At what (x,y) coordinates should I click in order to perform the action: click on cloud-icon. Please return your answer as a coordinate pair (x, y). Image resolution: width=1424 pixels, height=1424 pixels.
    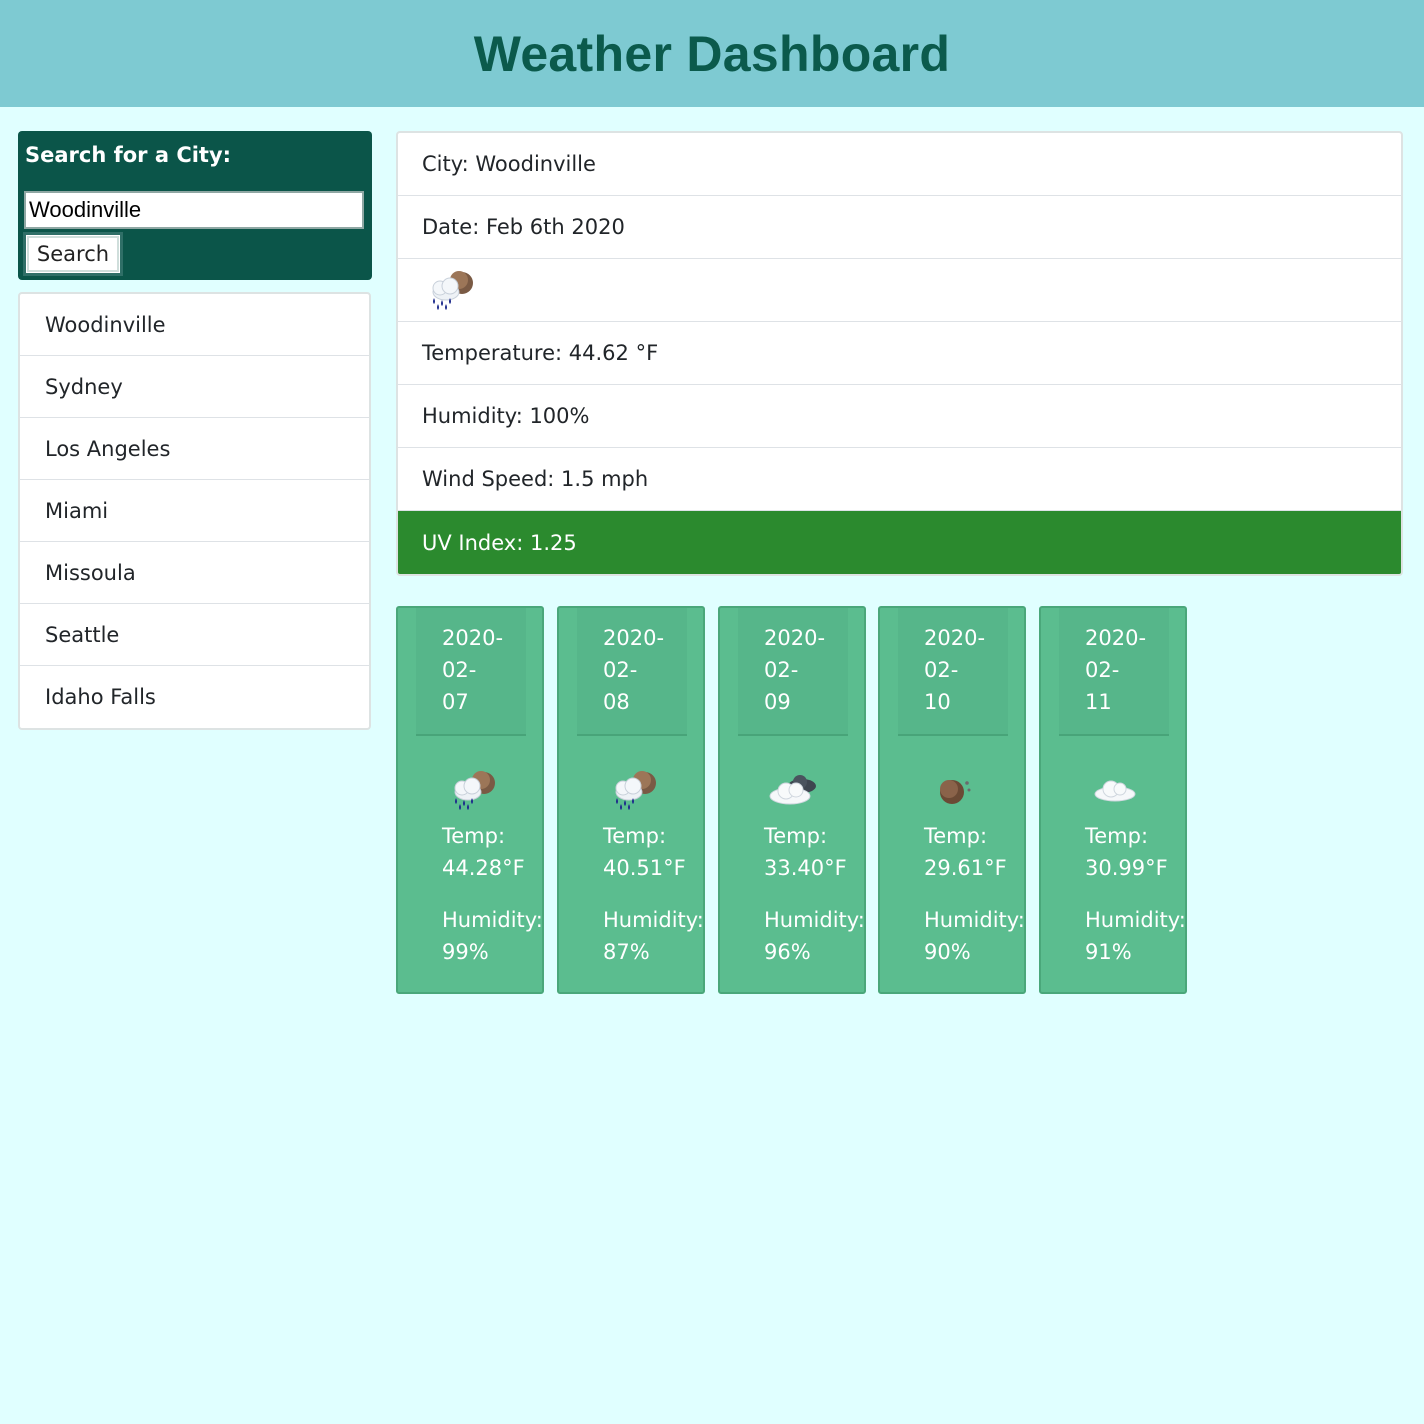
    Looking at the image, I should click on (1115, 790).